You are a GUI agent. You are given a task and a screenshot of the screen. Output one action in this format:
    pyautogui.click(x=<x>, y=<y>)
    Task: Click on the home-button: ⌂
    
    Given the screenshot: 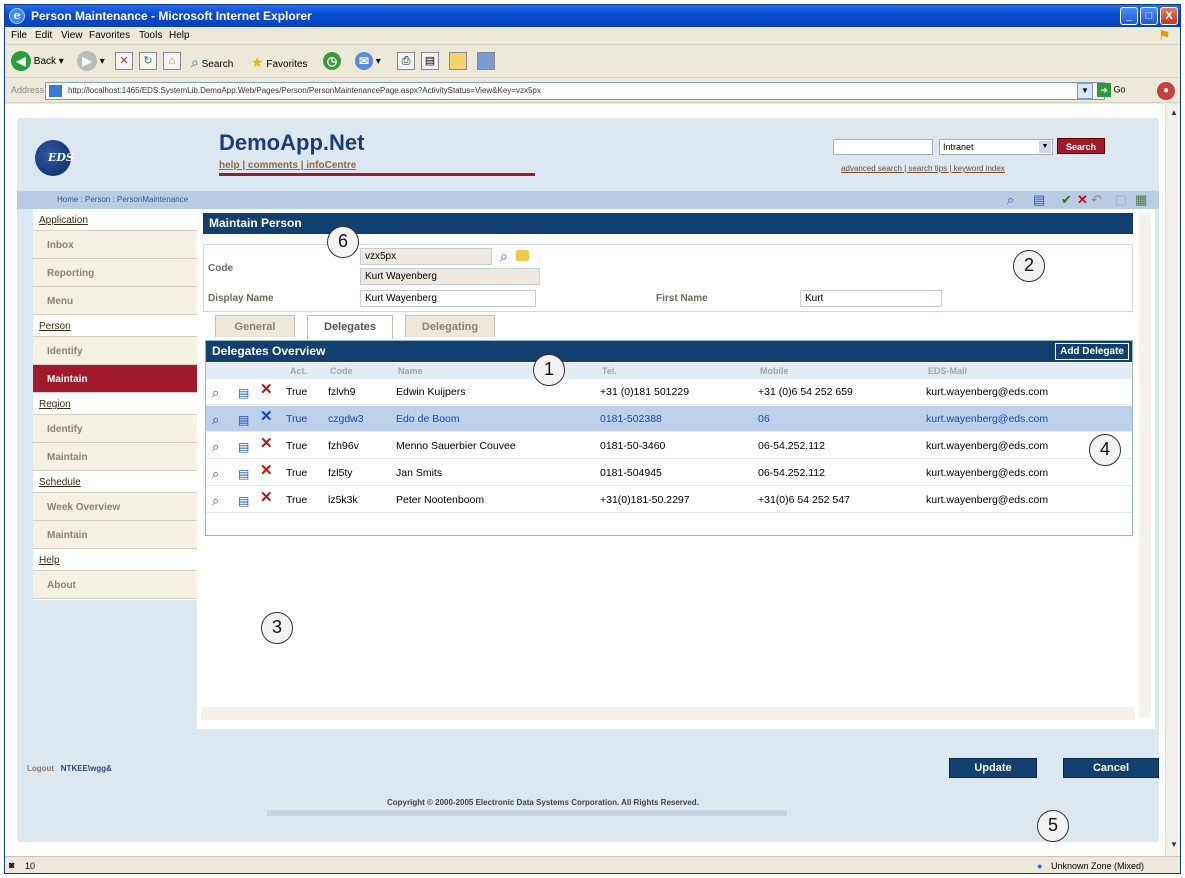 What is the action you would take?
    pyautogui.click(x=172, y=62)
    